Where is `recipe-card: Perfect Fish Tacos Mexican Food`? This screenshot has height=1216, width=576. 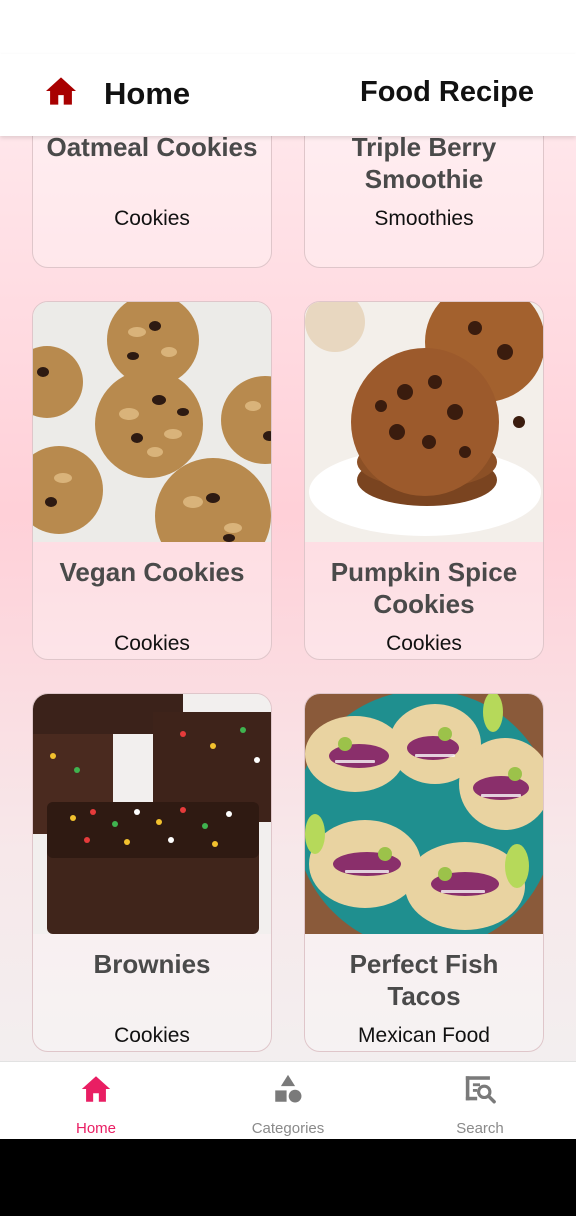
recipe-card: Perfect Fish Tacos Mexican Food is located at coordinates (424, 872).